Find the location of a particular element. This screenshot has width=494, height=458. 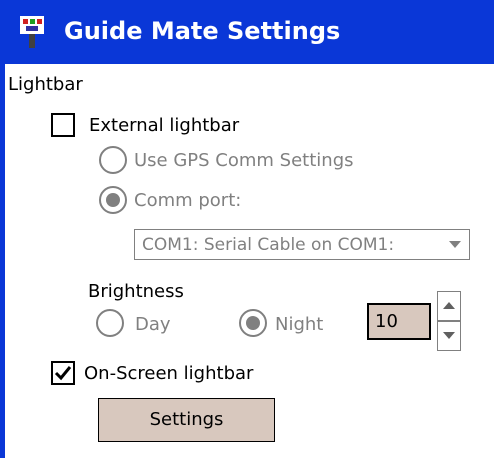

window-title: Guide Mate Settings is located at coordinates (202, 31).